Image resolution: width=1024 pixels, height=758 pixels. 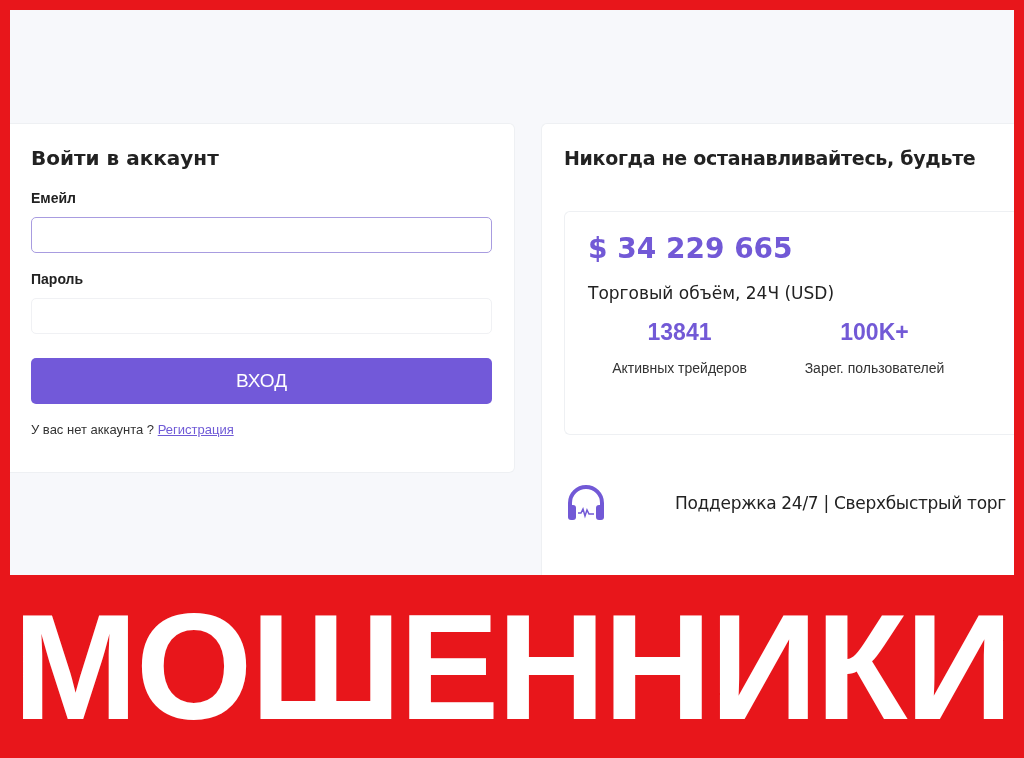 I want to click on stat-label: Активных трейдеров, so click(x=679, y=368).